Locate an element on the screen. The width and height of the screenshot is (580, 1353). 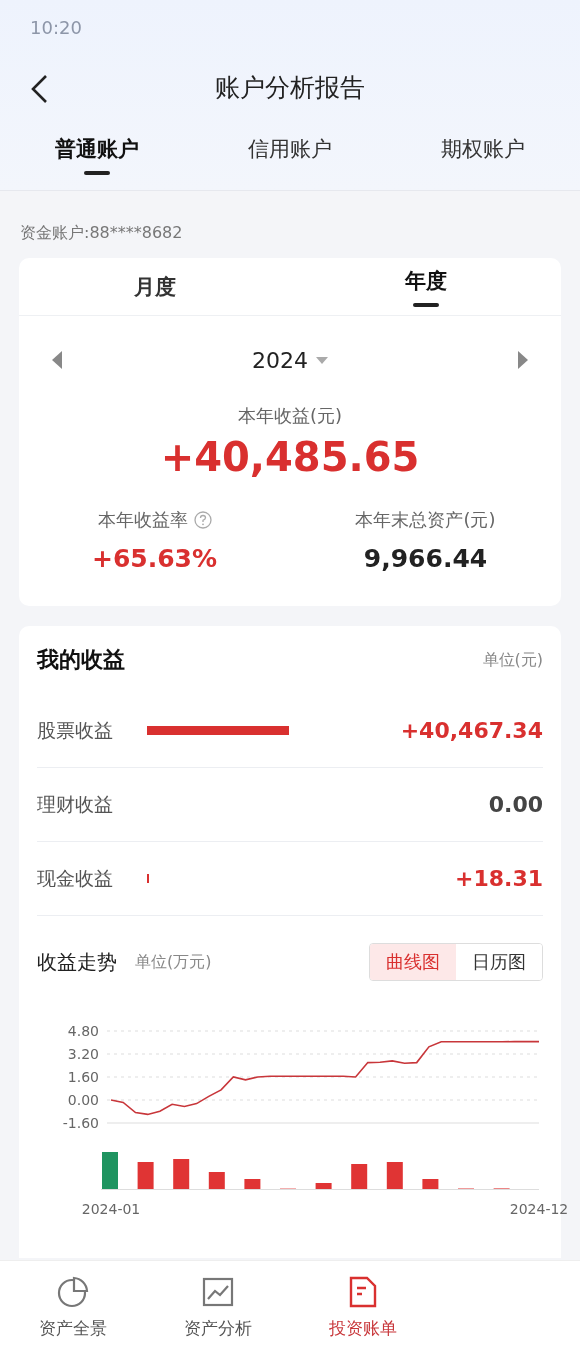
assets-value: 9,966.44 is located at coordinates (425, 558).